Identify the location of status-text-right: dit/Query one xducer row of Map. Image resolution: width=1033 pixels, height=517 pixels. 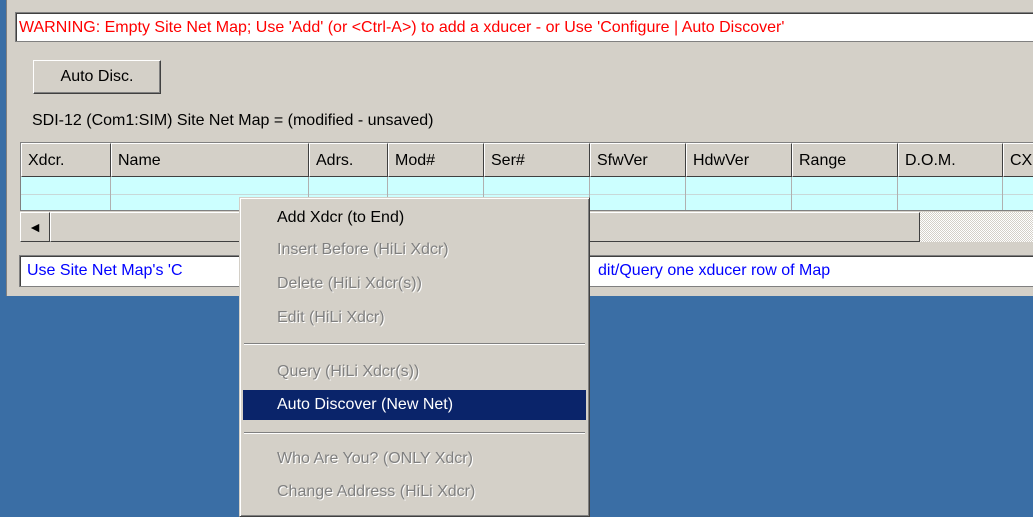
(714, 270).